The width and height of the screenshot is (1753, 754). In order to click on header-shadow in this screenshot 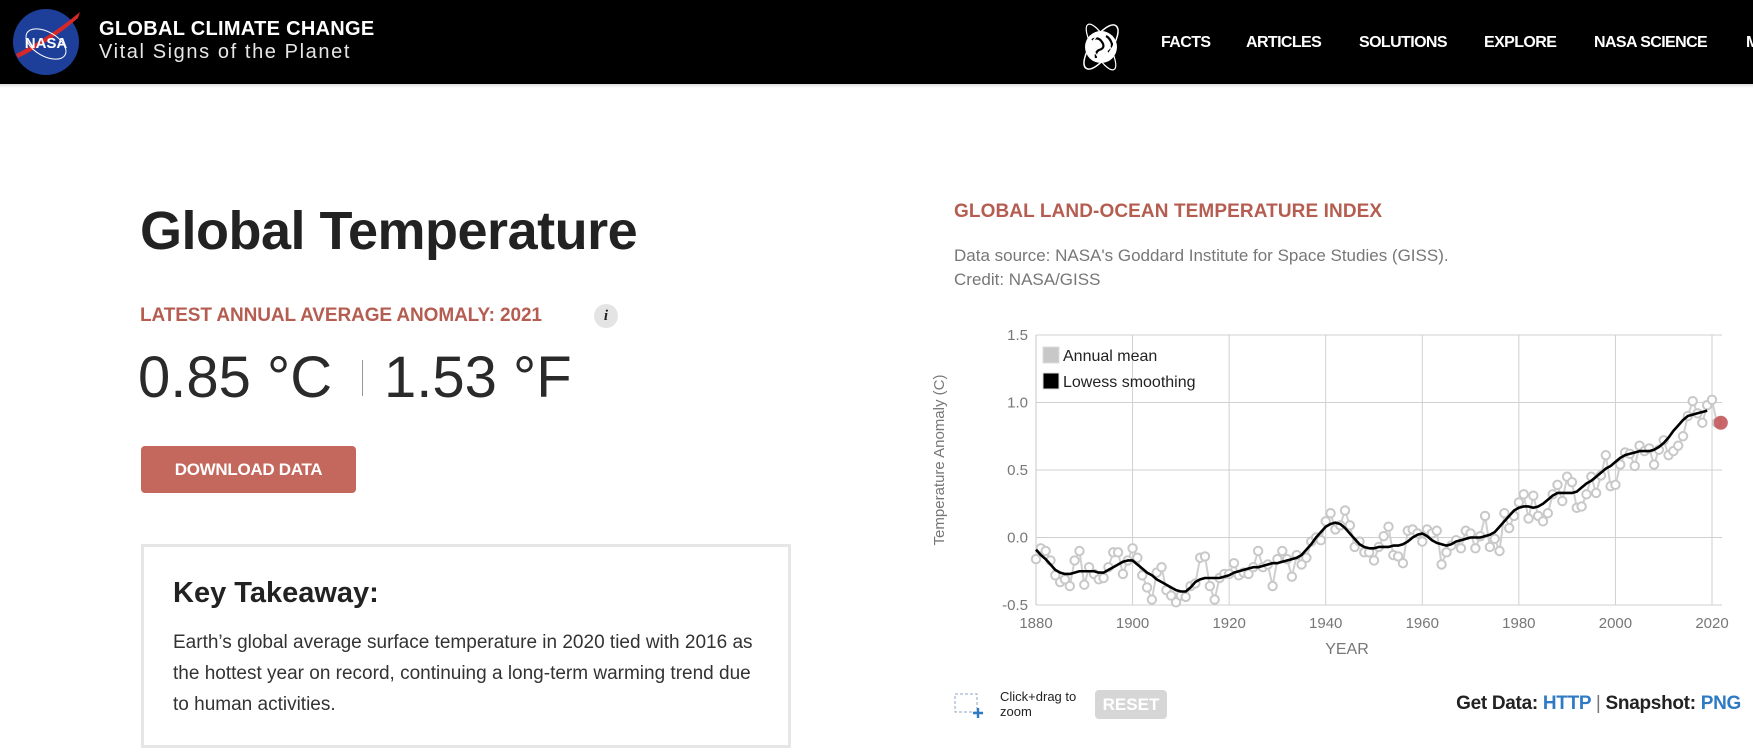, I will do `click(876, 86)`.